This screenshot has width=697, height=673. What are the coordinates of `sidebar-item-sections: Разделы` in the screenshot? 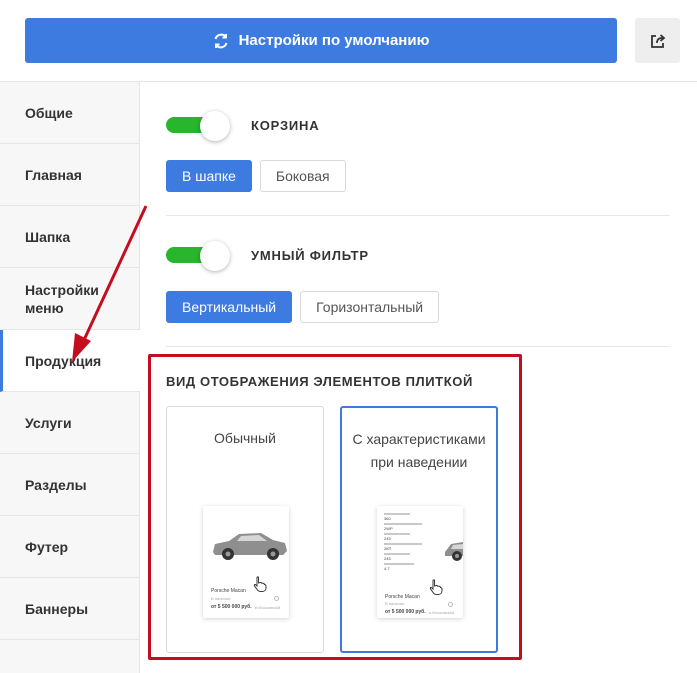 It's located at (69, 485).